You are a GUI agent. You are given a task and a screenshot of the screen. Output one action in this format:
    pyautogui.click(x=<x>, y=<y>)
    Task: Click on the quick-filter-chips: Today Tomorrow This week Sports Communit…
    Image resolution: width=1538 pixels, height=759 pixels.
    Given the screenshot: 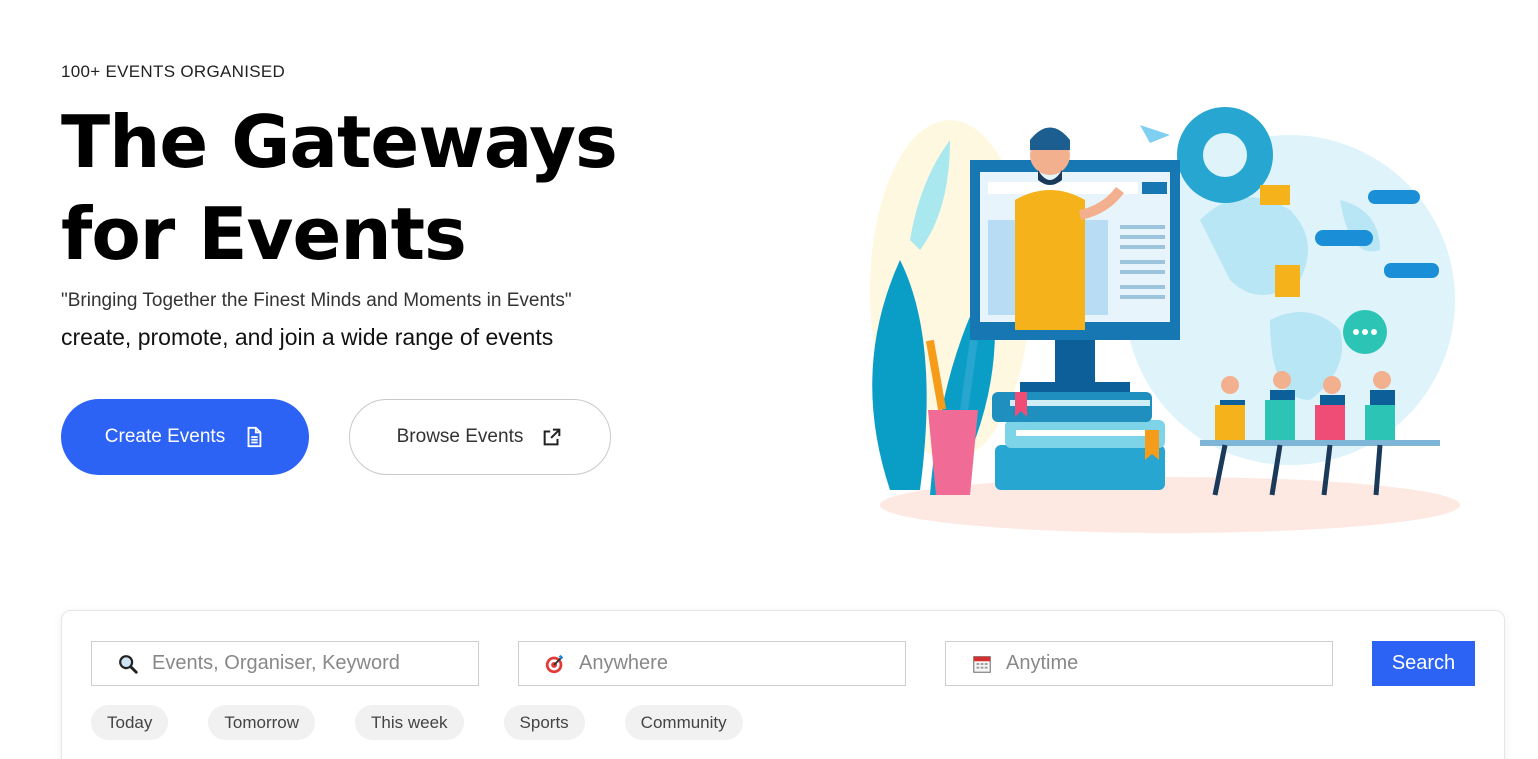 What is the action you would take?
    pyautogui.click(x=417, y=722)
    